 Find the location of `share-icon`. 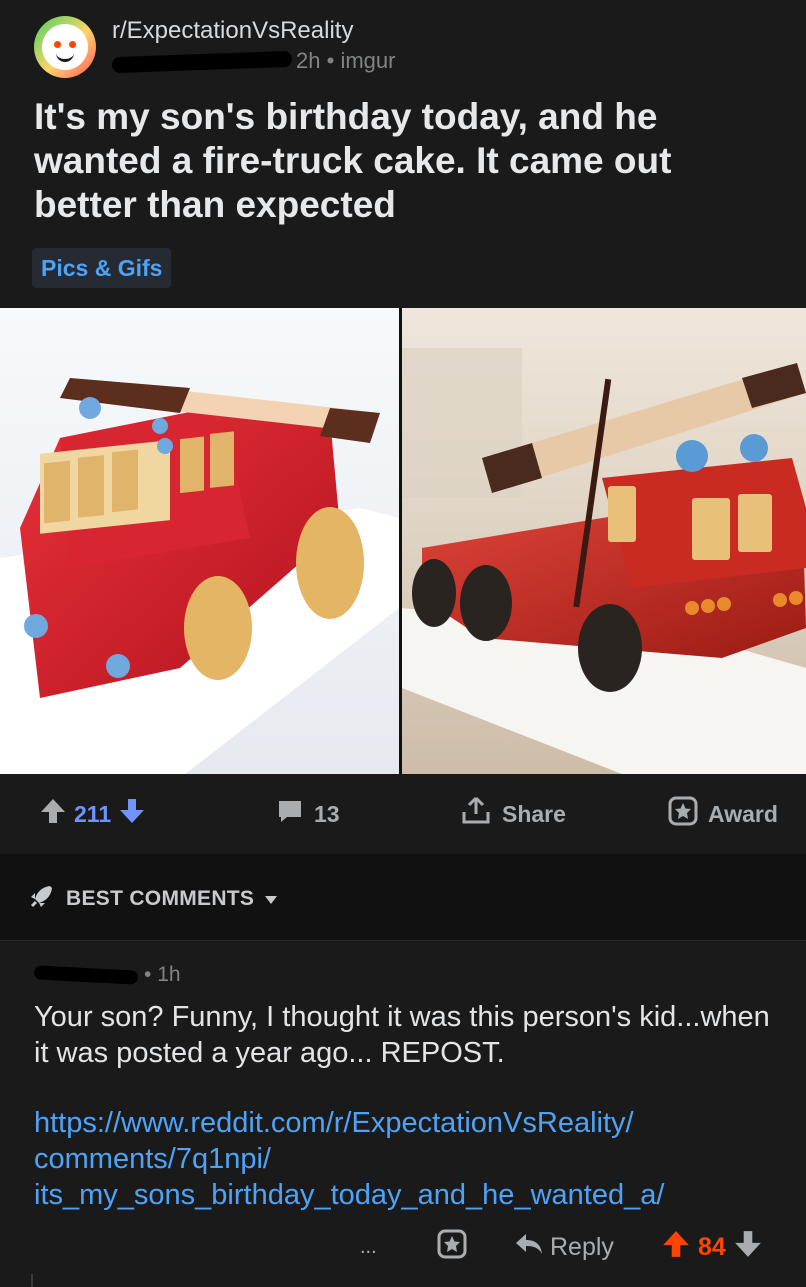

share-icon is located at coordinates (476, 814).